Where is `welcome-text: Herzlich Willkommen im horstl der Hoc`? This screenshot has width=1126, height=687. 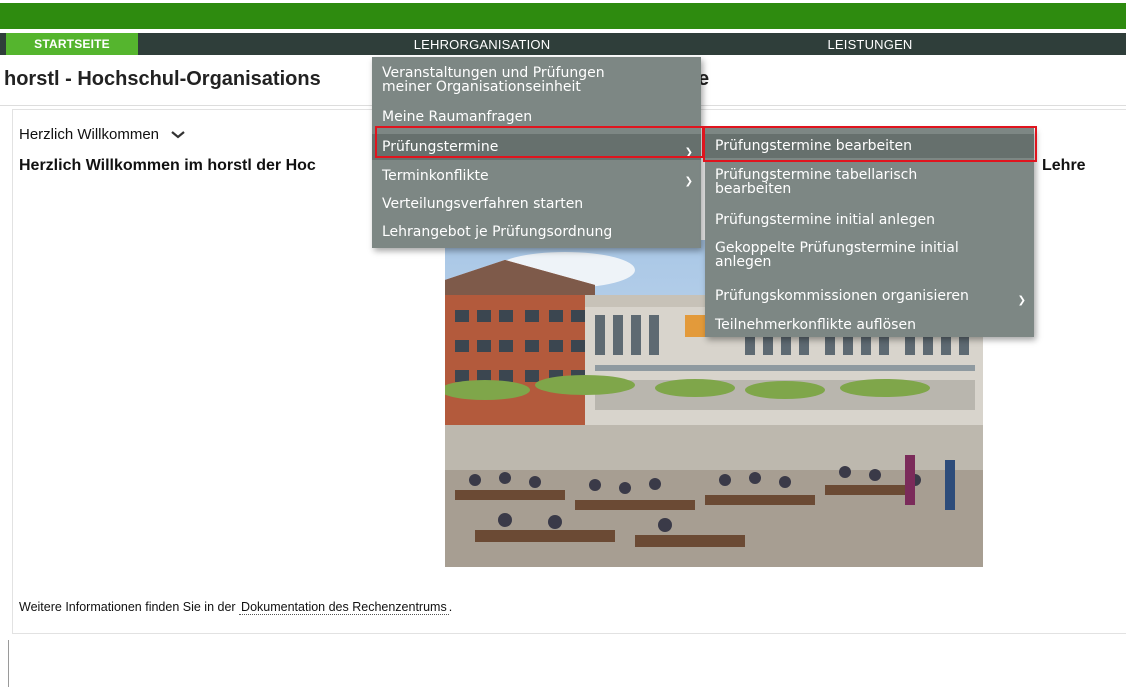 welcome-text: Herzlich Willkommen im horstl der Hoc is located at coordinates (167, 165).